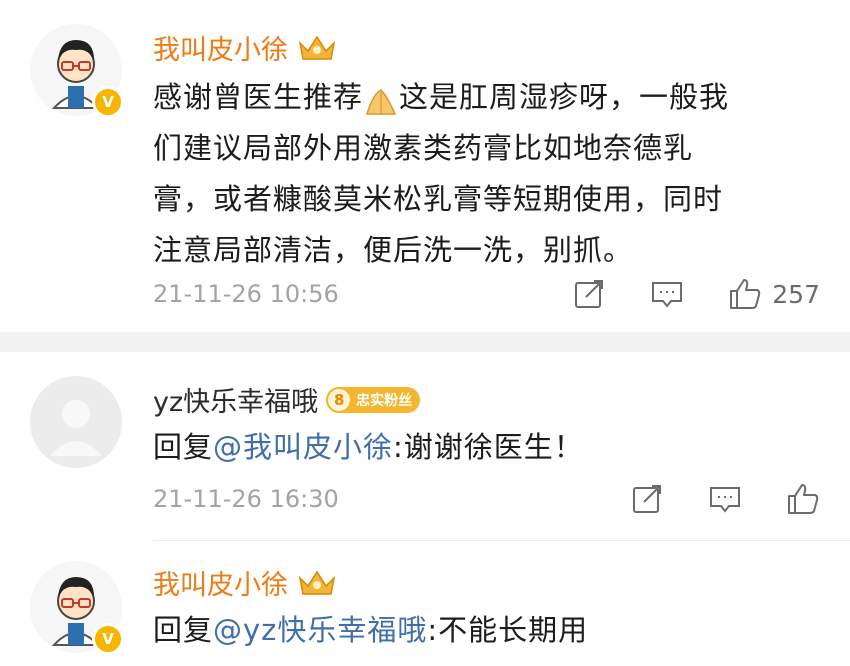  I want to click on like-button, so click(803, 499).